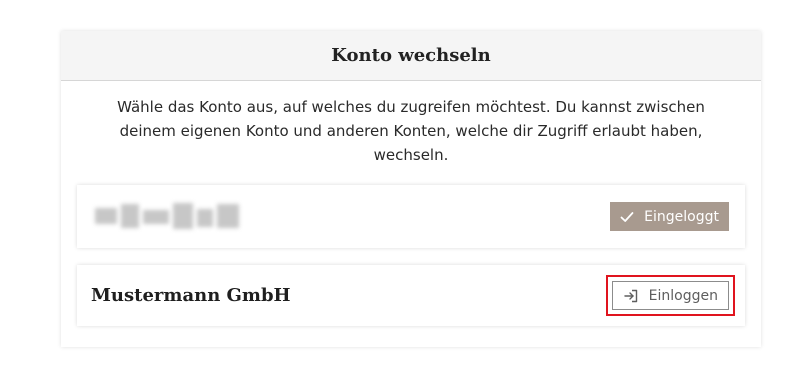 This screenshot has height=381, width=791. I want to click on login-button: Einloggen, so click(670, 295).